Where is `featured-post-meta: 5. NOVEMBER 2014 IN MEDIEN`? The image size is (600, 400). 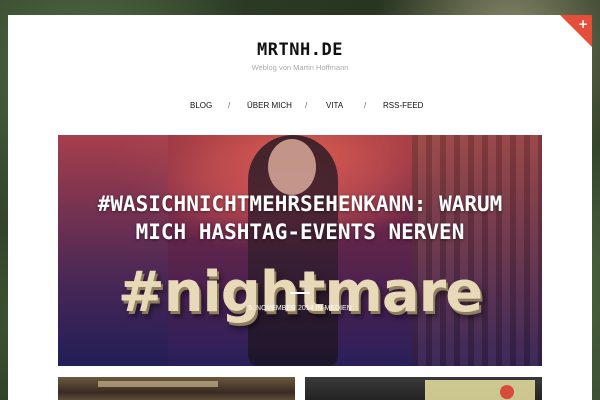 featured-post-meta: 5. NOVEMBER 2014 IN MEDIEN is located at coordinates (300, 308).